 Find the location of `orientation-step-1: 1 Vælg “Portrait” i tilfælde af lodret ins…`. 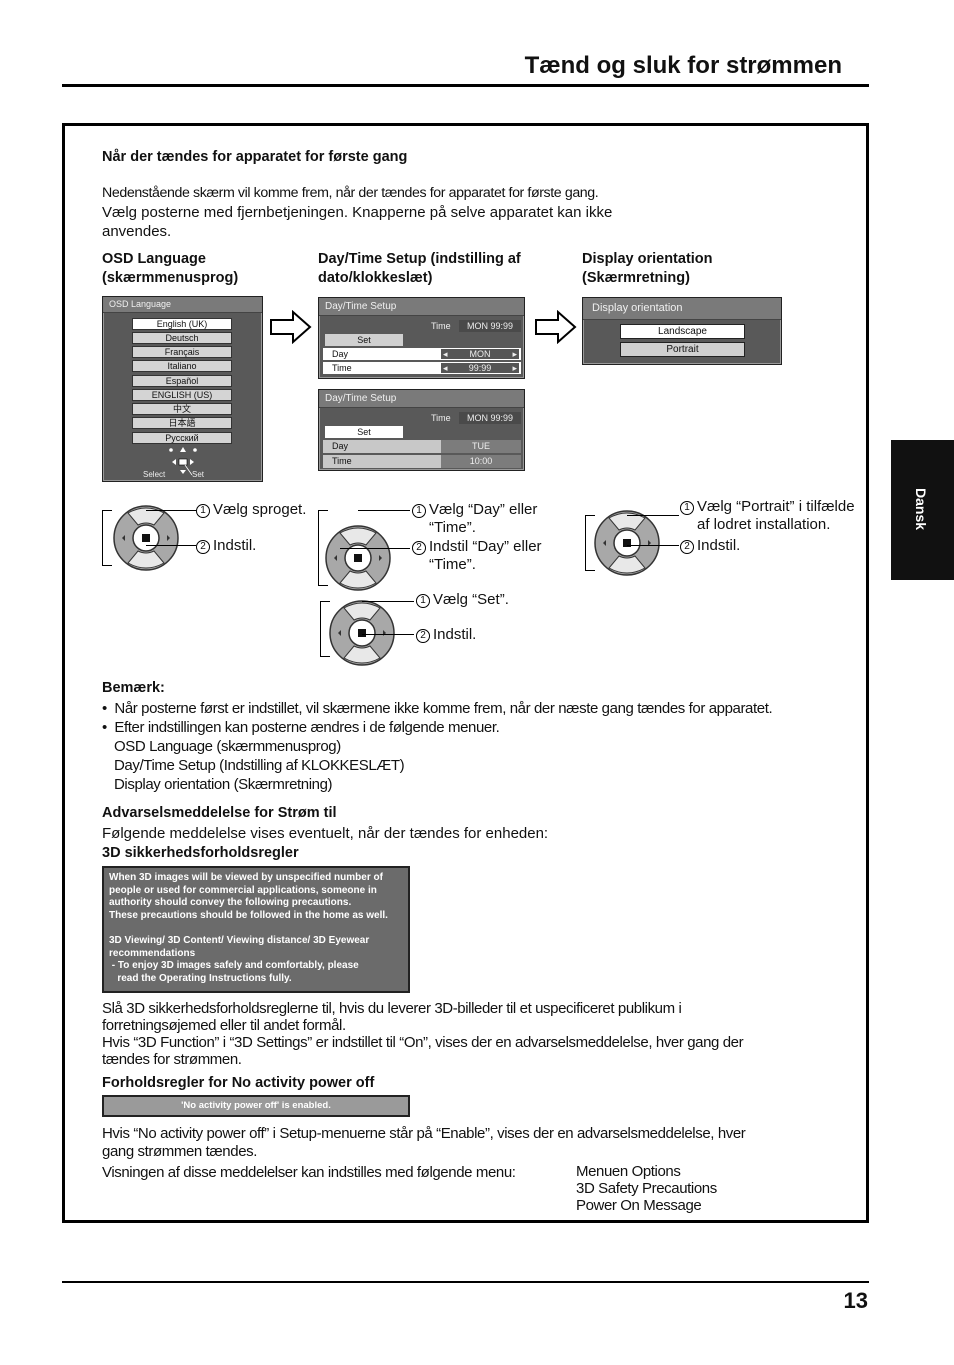

orientation-step-1: 1 Vælg “Portrait” i tilfælde af lodret ins… is located at coordinates (767, 516).